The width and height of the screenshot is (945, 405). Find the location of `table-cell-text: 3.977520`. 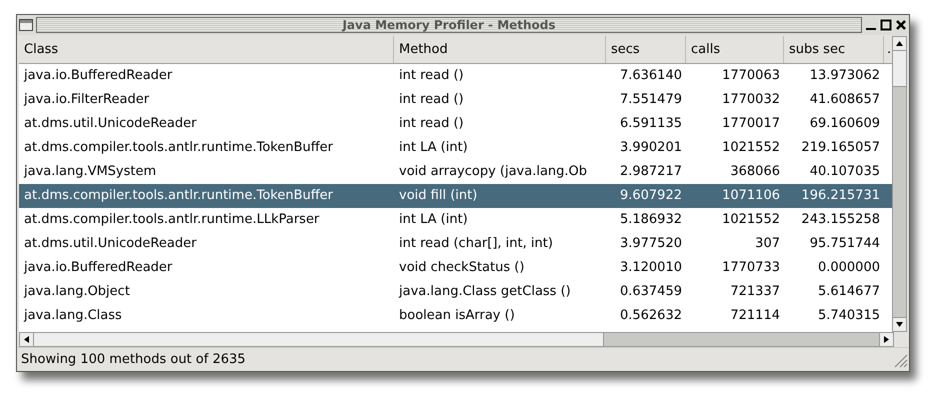

table-cell-text: 3.977520 is located at coordinates (651, 244).